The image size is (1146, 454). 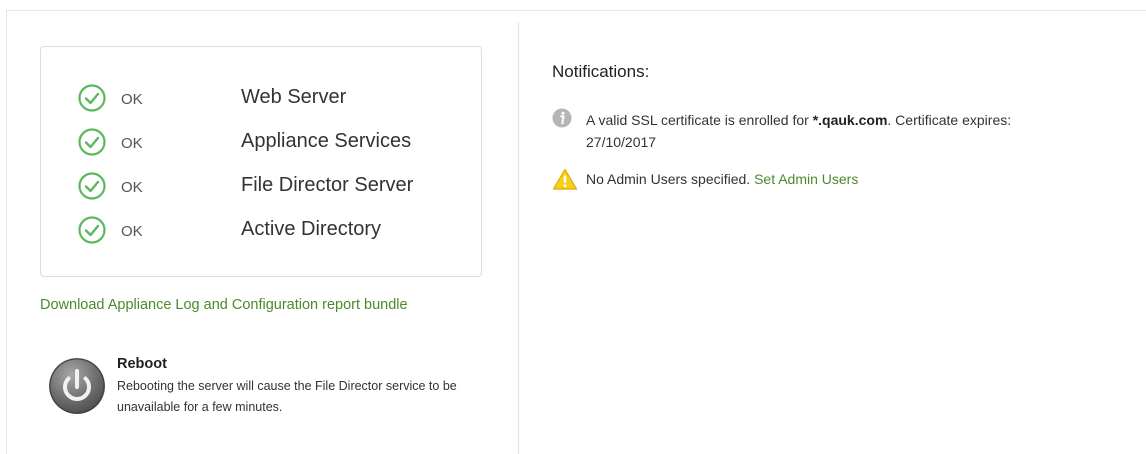 I want to click on warning-icon, so click(x=565, y=179).